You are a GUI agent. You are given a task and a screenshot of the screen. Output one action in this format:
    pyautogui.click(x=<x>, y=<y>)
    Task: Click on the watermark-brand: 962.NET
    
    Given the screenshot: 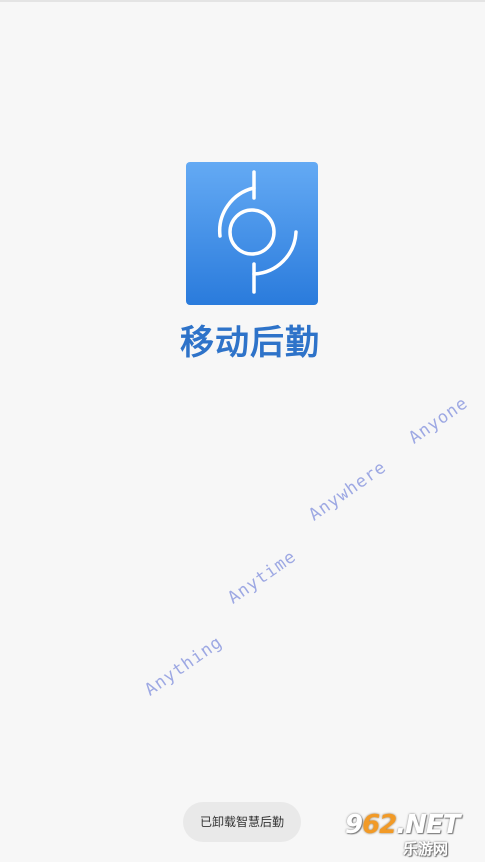 What is the action you would take?
    pyautogui.click(x=402, y=825)
    